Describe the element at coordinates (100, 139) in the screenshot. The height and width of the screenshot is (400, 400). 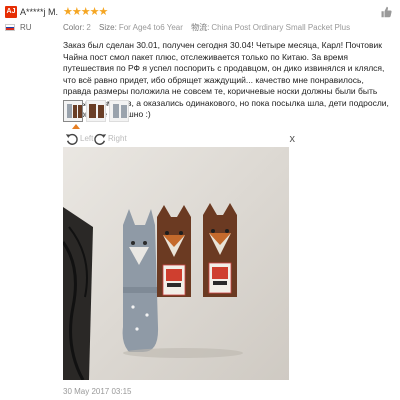
I see `rotate-right-icon` at that location.